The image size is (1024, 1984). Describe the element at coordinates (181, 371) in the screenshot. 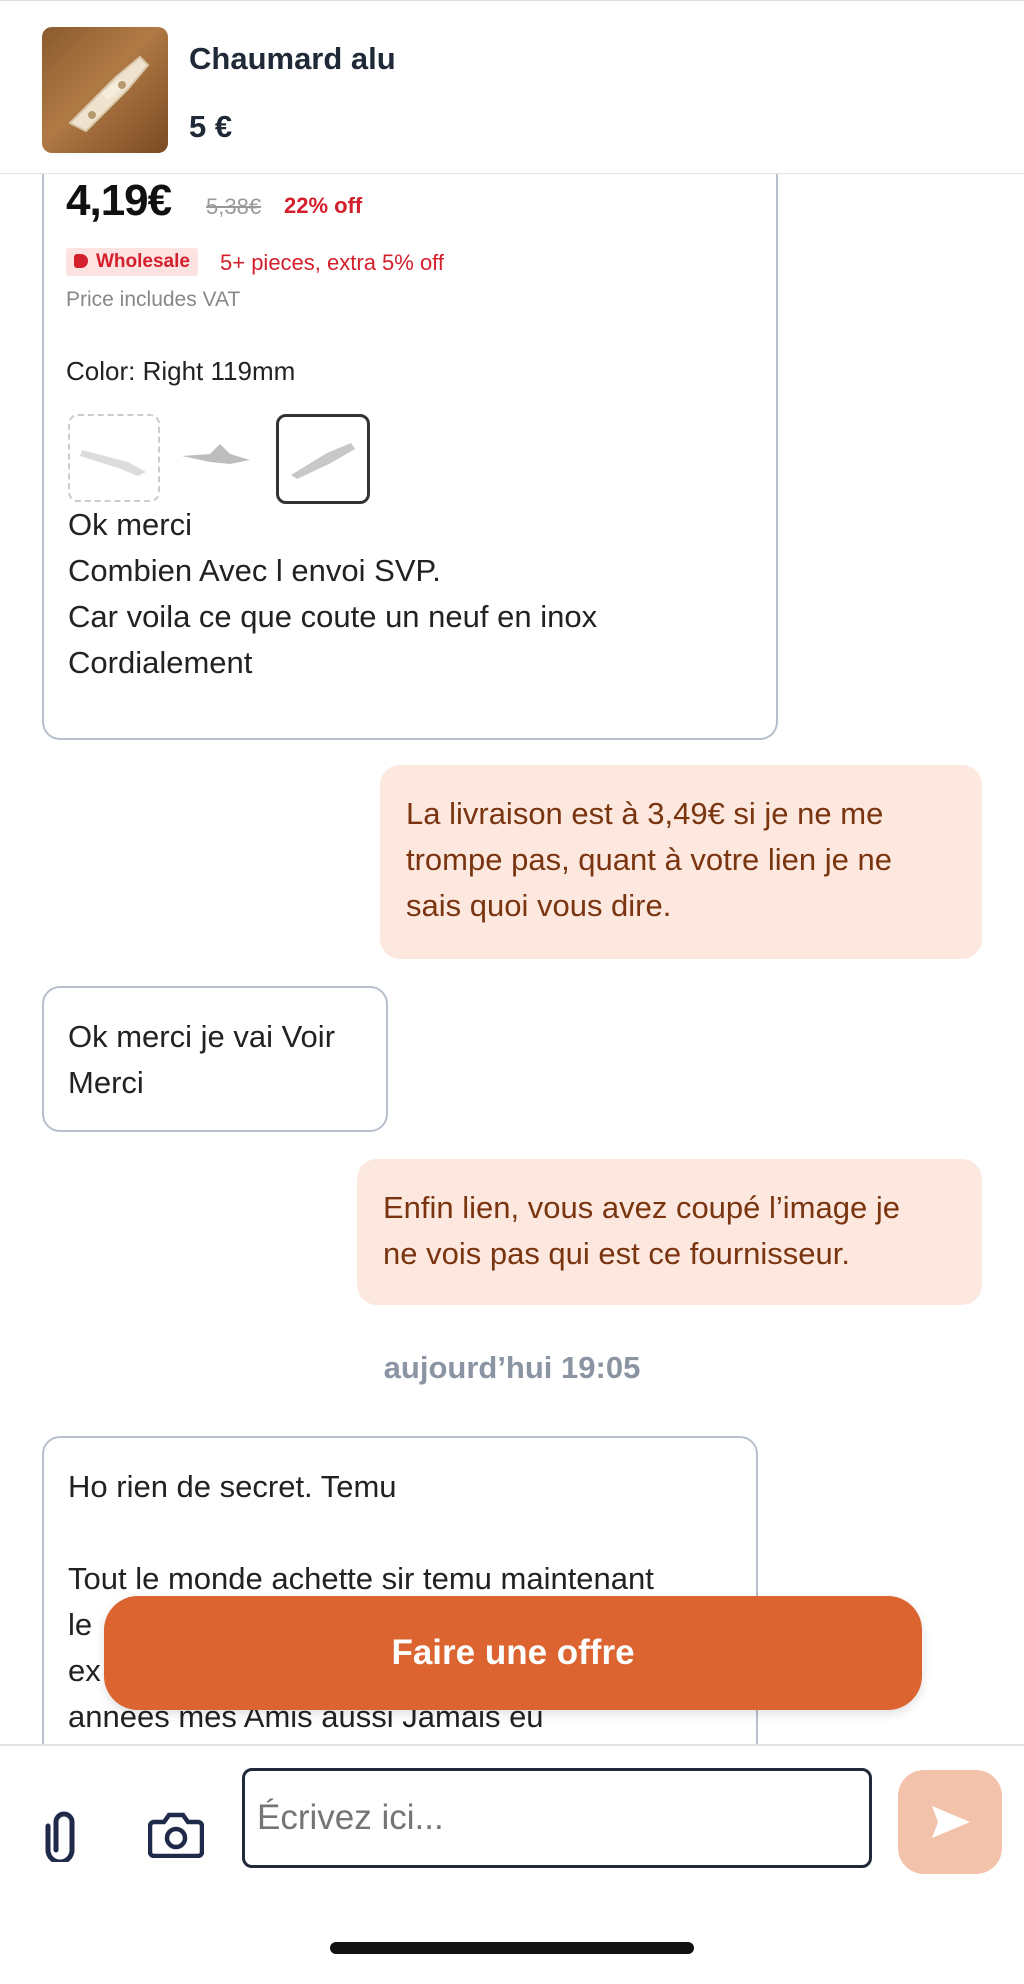

I see `color-label: Color: Right 119mm` at that location.